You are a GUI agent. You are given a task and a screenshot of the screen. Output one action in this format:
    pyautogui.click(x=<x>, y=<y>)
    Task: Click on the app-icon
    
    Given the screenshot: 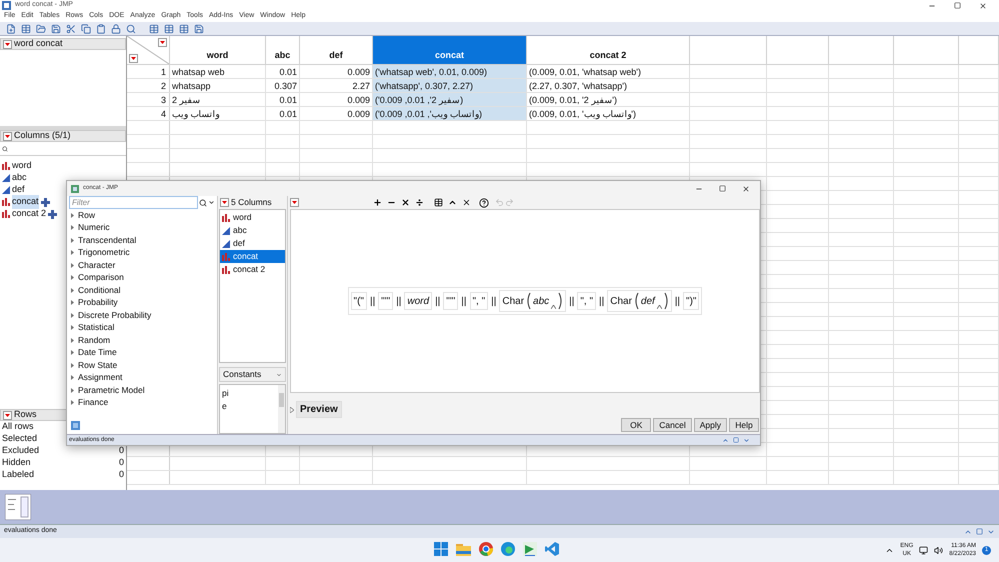 What is the action you would take?
    pyautogui.click(x=530, y=549)
    